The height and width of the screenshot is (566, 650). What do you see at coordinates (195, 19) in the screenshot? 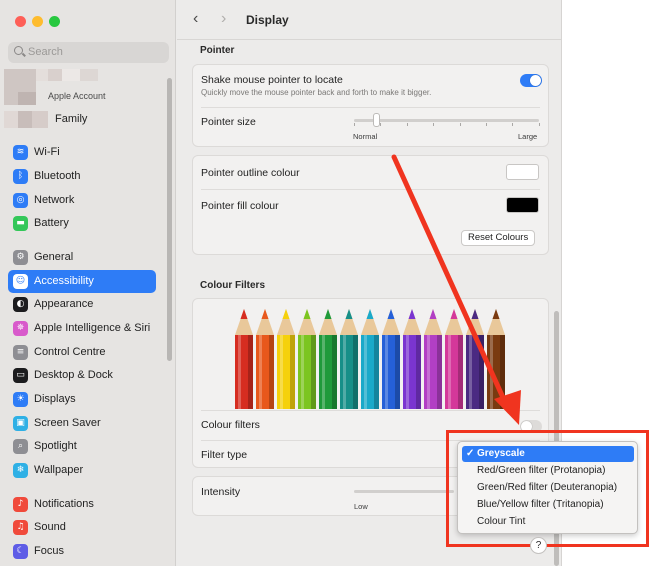
I see `back-button: ‹` at bounding box center [195, 19].